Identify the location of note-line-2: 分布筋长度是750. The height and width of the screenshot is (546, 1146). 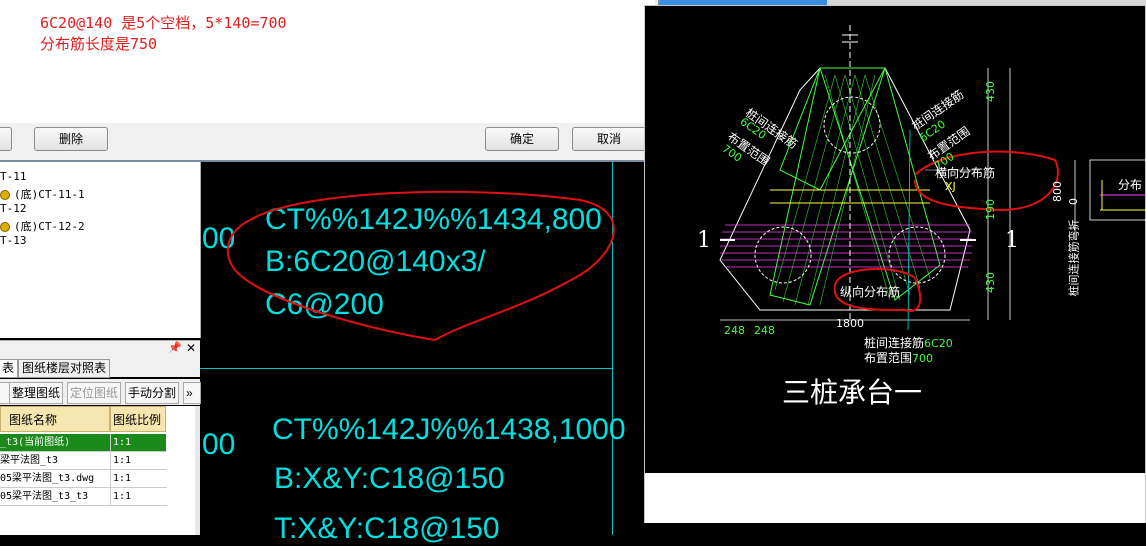
(99, 44).